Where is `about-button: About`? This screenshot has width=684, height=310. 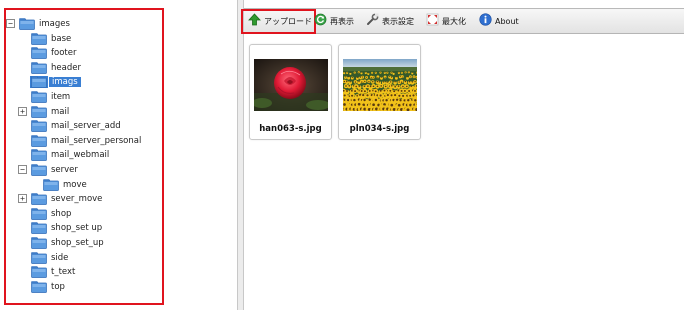
about-button: About is located at coordinates (499, 21).